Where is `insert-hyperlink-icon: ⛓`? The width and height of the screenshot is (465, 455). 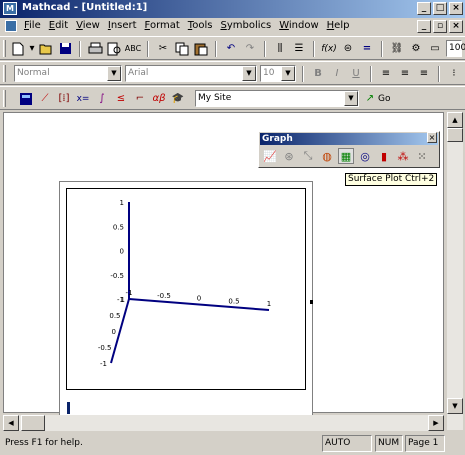
insert-hyperlink-icon: ⛓ is located at coordinates (397, 49).